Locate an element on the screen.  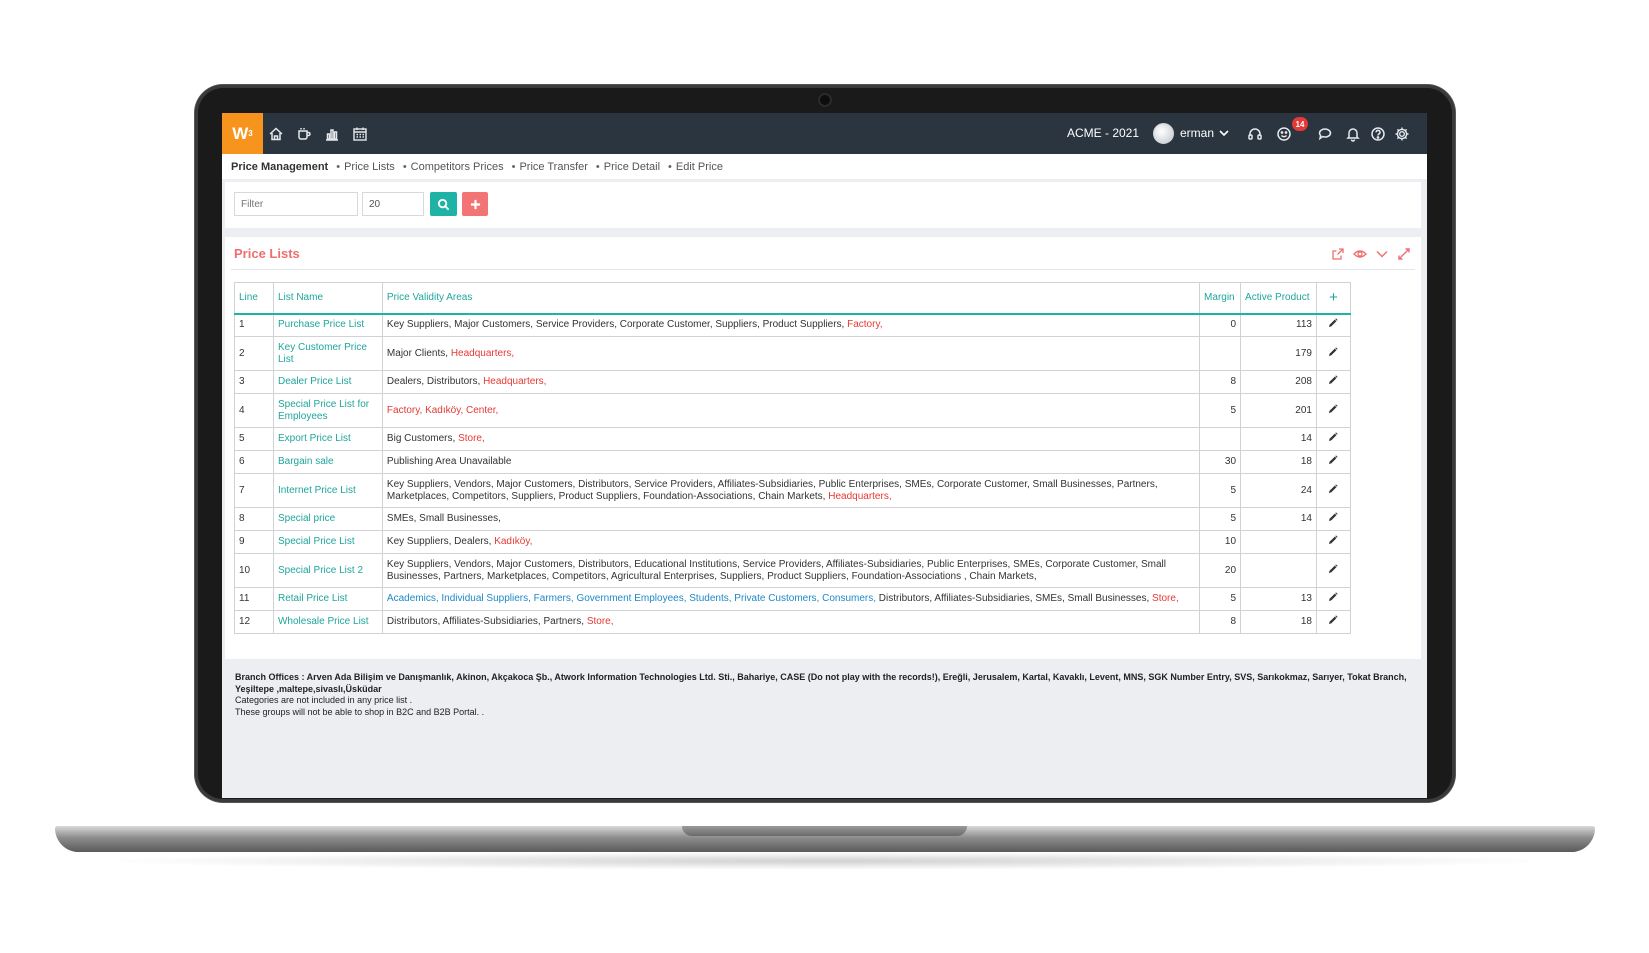
line-cell: 9 is located at coordinates (254, 542).